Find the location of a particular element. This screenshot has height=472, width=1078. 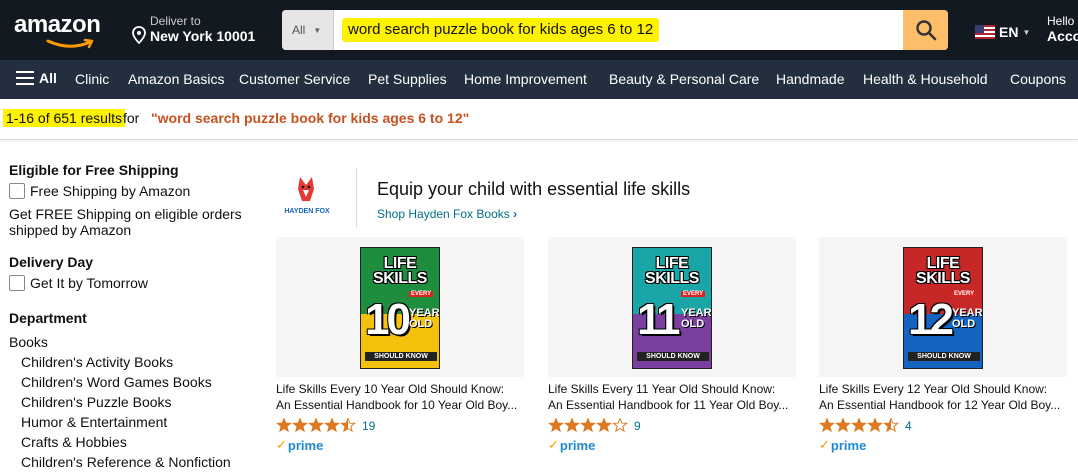

brand-divider is located at coordinates (356, 198).